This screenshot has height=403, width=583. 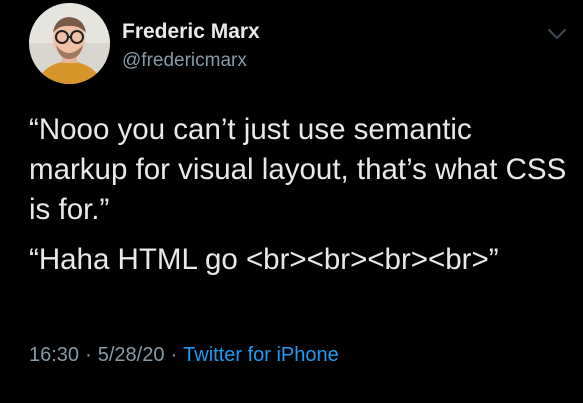 What do you see at coordinates (557, 34) in the screenshot?
I see `chevron-down-icon` at bounding box center [557, 34].